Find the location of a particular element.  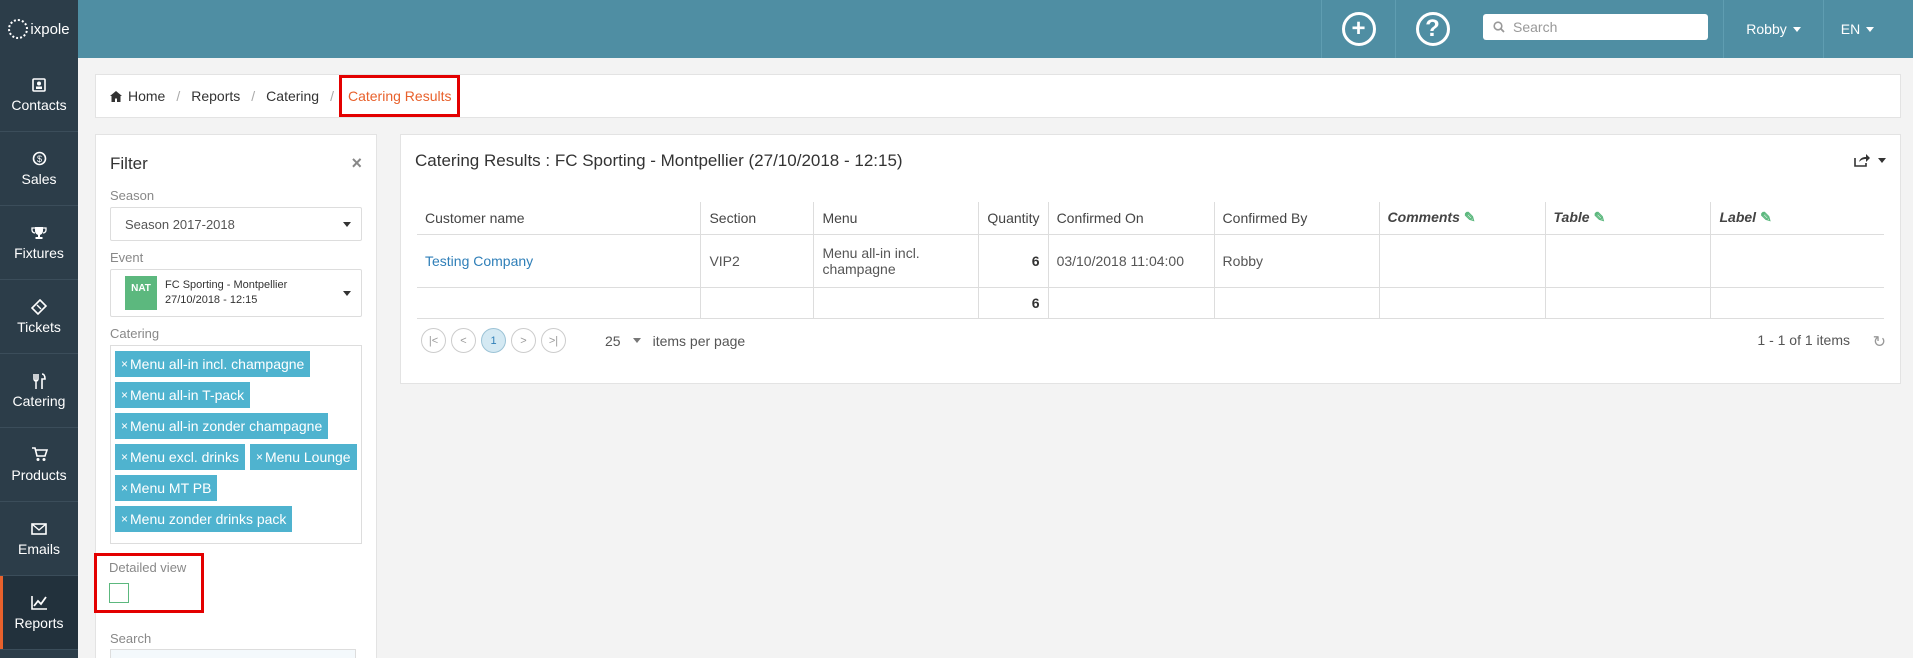

catering-tag: × Menu zonder drinks pack is located at coordinates (204, 519).